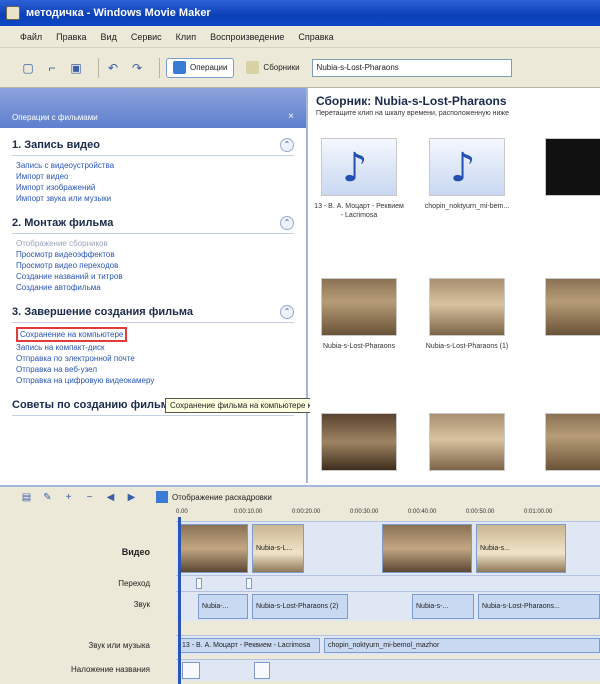 This screenshot has height=684, width=600. Describe the element at coordinates (179, 600) in the screenshot. I see `playhead` at that location.